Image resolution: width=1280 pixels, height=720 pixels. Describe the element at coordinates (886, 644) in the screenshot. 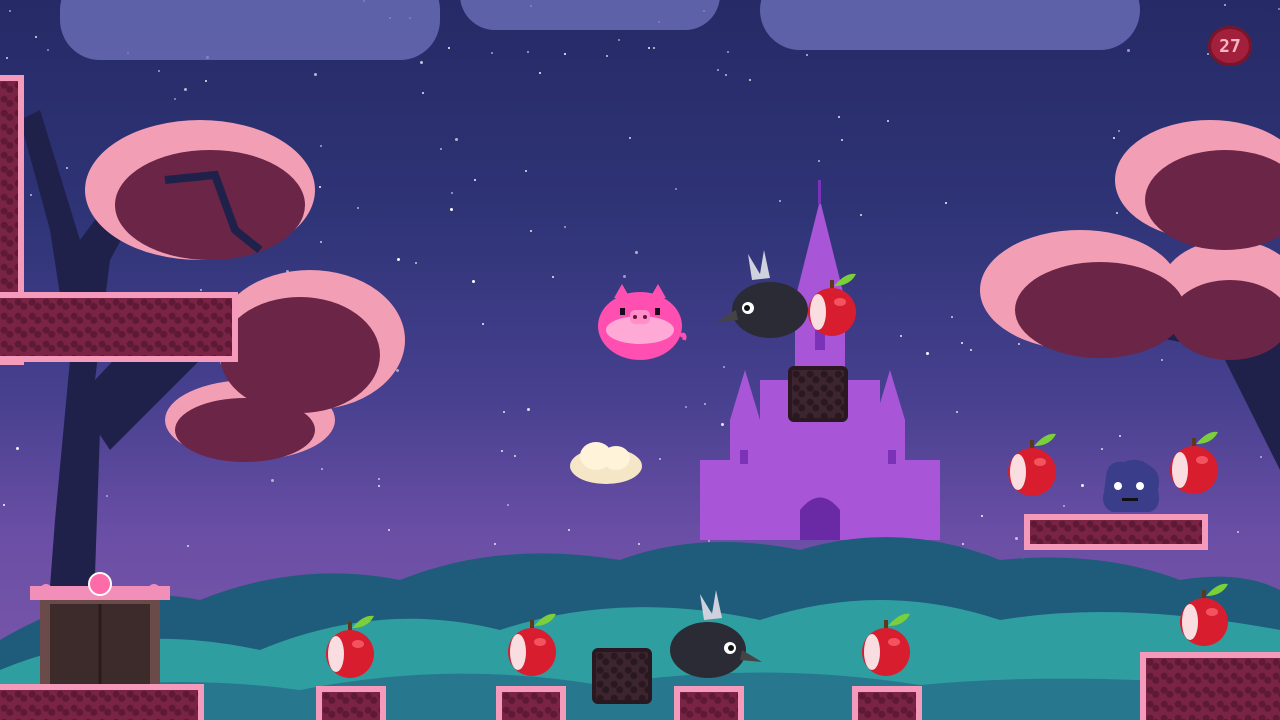

I see `apple-7-icon` at that location.